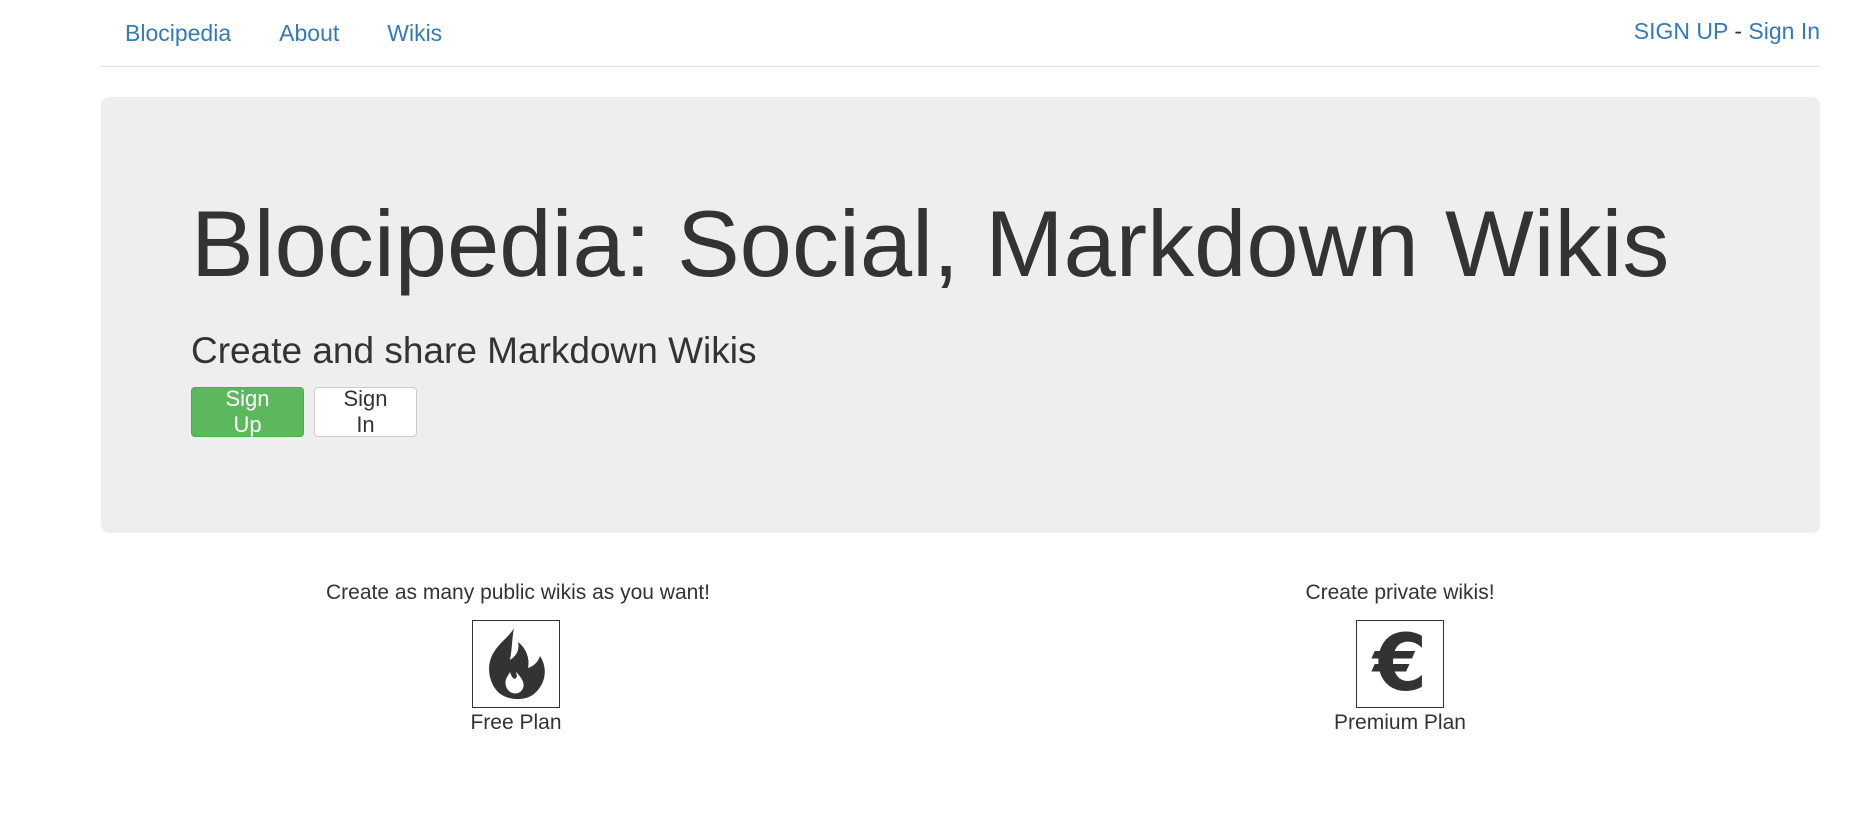  I want to click on fire-icon-graphic, so click(517, 664).